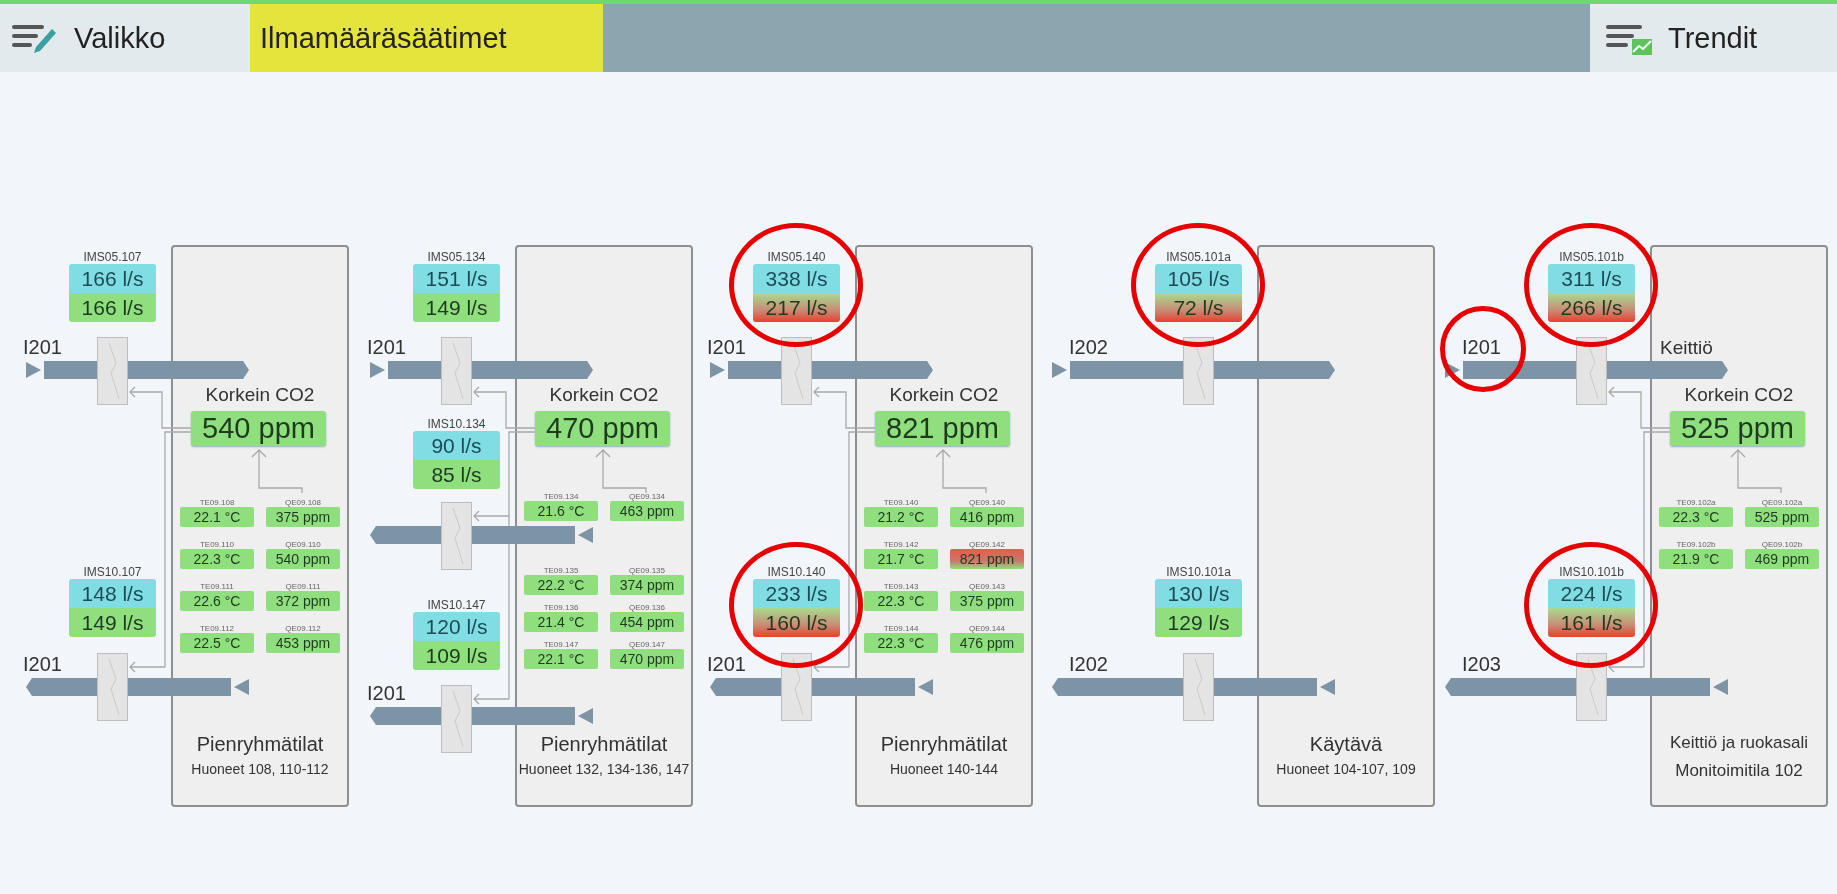 Image resolution: width=1837 pixels, height=894 pixels. What do you see at coordinates (796, 622) in the screenshot?
I see `airflow-value: 160 l/s` at bounding box center [796, 622].